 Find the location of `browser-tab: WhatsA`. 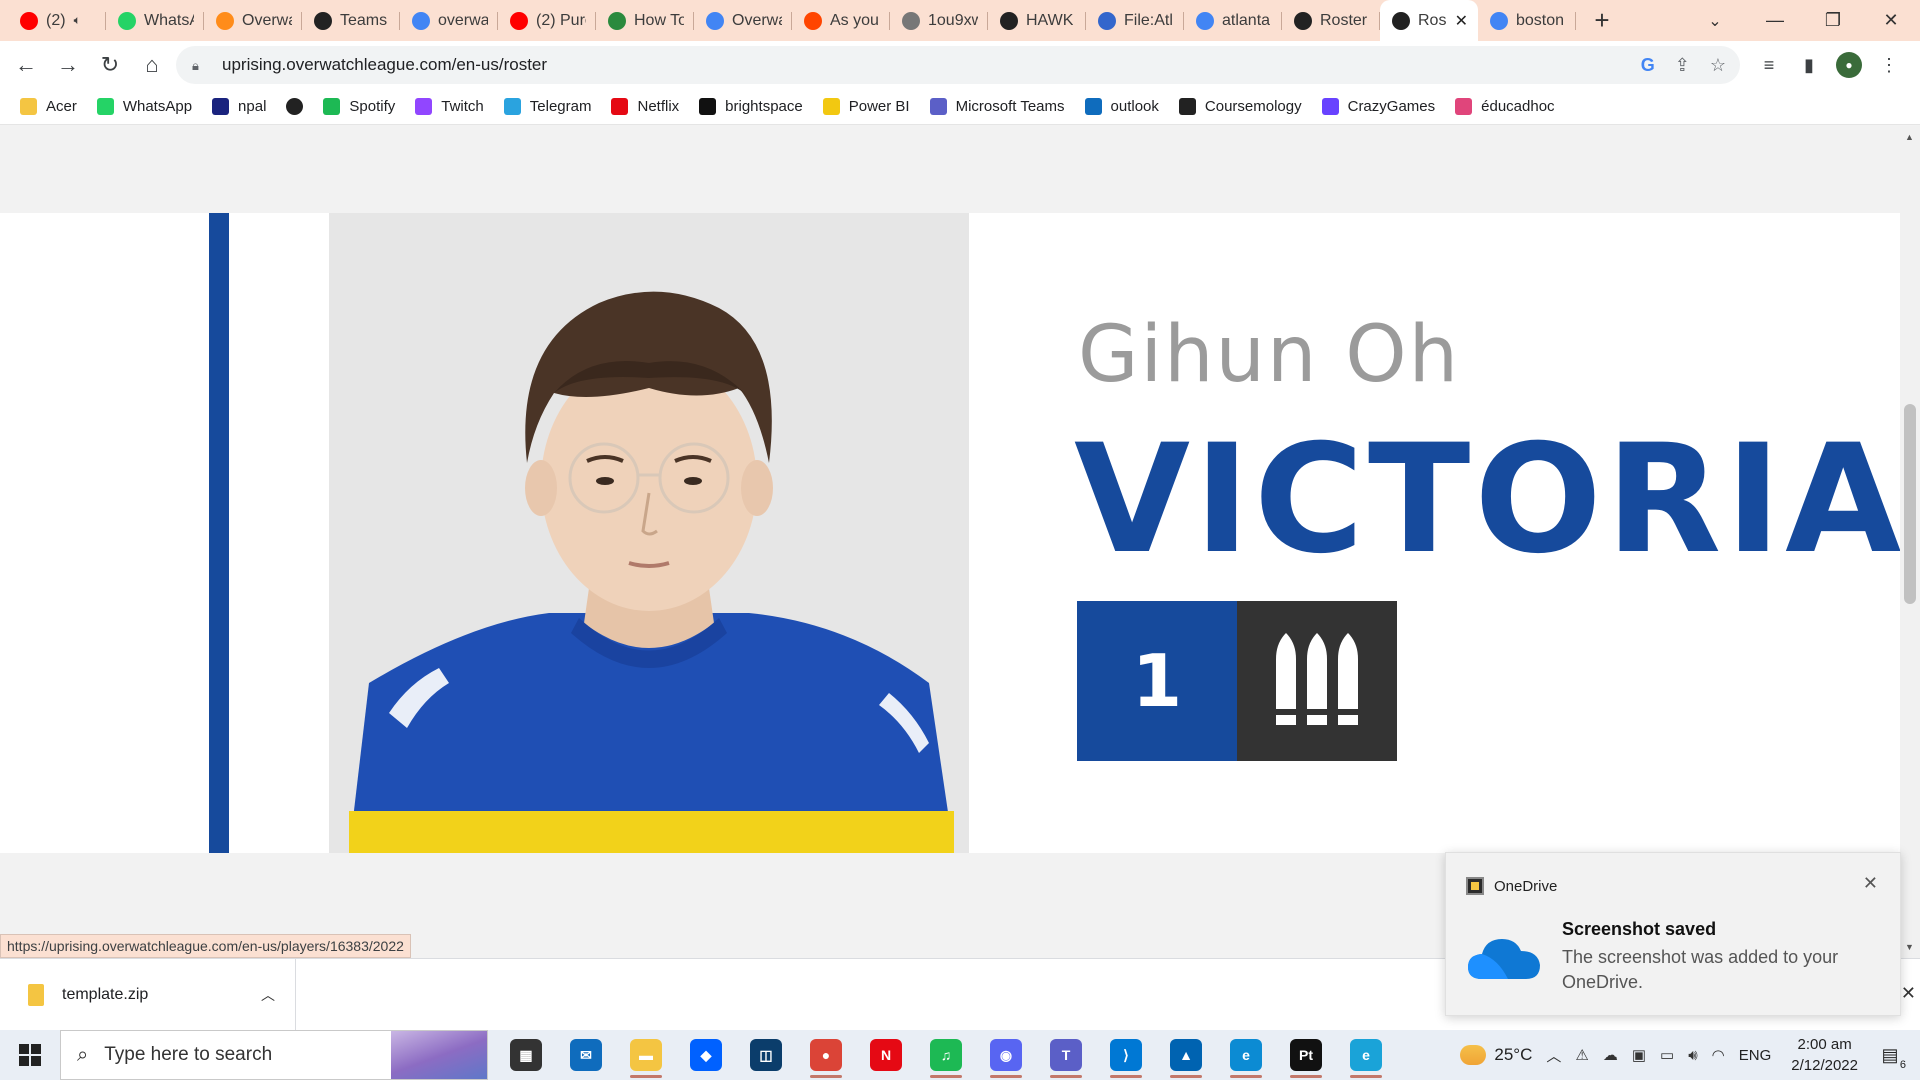

browser-tab: WhatsA is located at coordinates (155, 20).